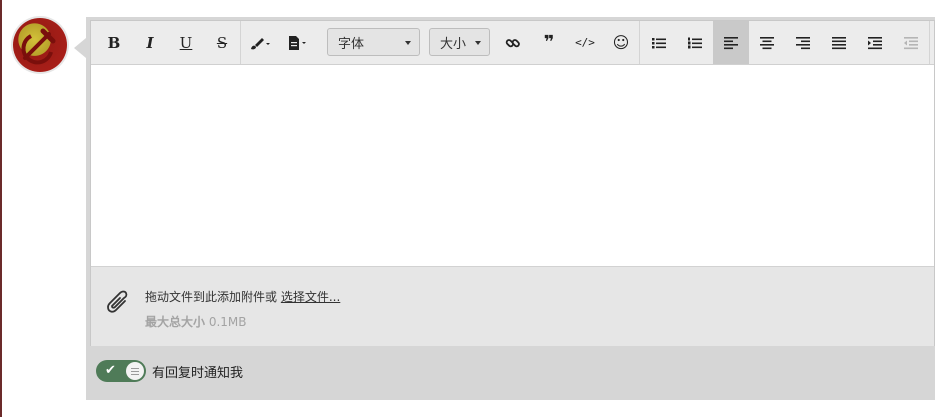 Image resolution: width=935 pixels, height=417 pixels. I want to click on comment-pointer, so click(80, 48).